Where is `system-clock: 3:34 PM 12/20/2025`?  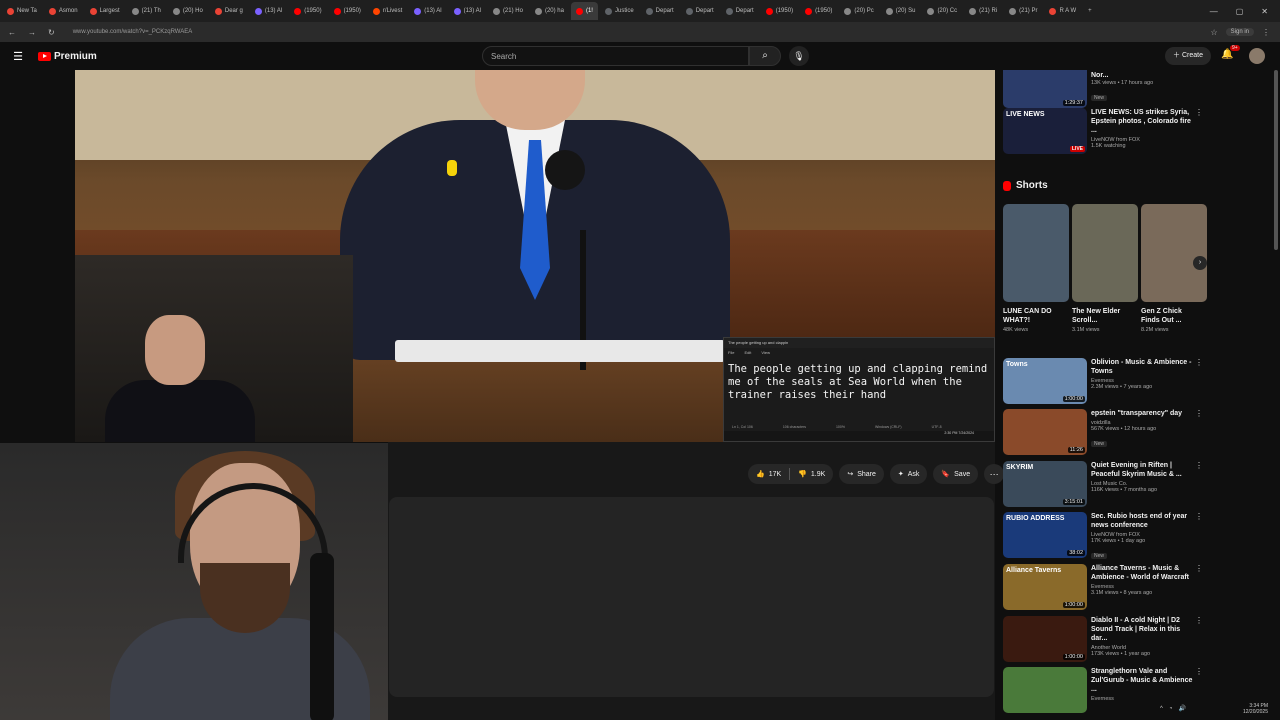
system-clock: 3:34 PM 12/20/2025 is located at coordinates (1261, 709).